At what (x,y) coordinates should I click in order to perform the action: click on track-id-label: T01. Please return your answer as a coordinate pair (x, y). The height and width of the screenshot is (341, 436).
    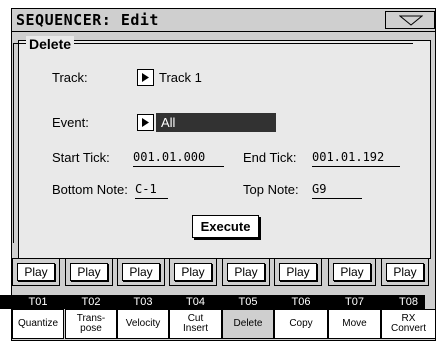
    Looking at the image, I should click on (38, 302).